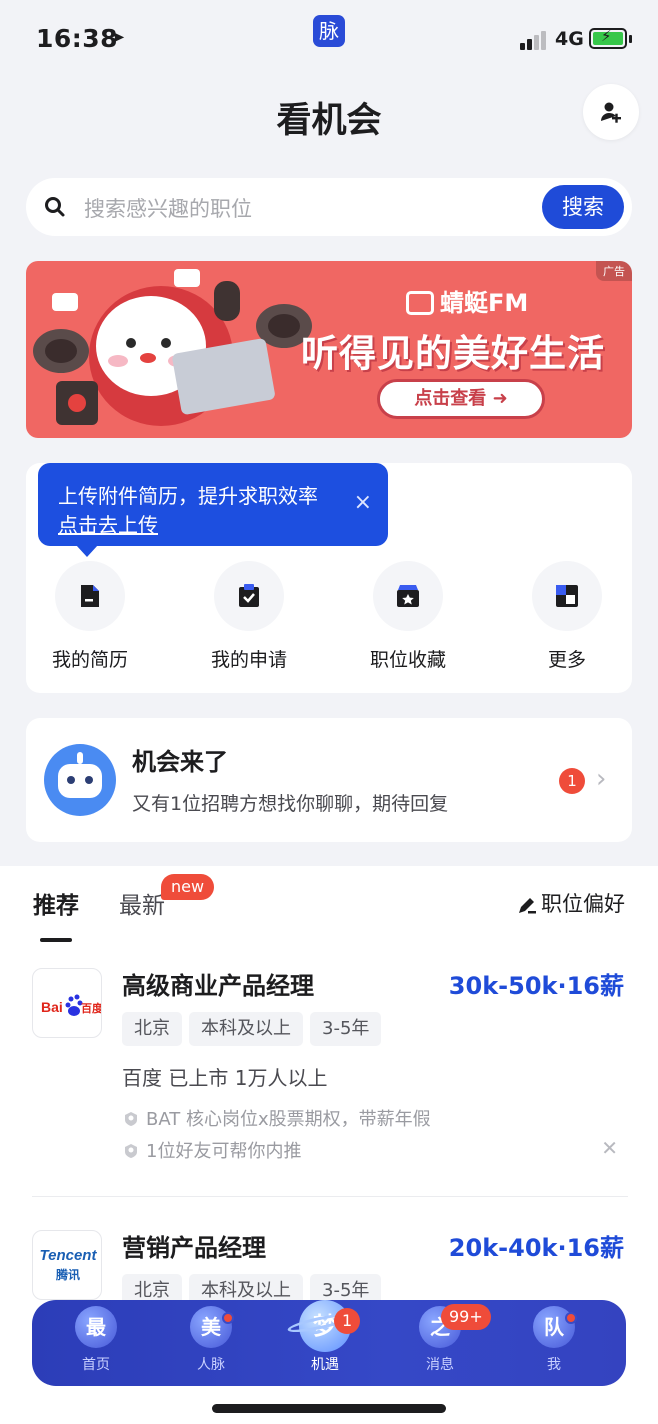 This screenshot has height=1424, width=658. What do you see at coordinates (246, 1029) in the screenshot?
I see `job-tag: 本科及以上` at bounding box center [246, 1029].